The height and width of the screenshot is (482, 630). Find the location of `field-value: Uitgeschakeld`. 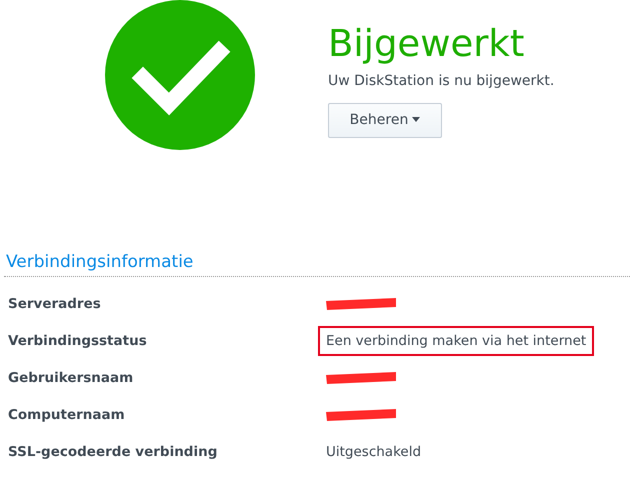

field-value: Uitgeschakeld is located at coordinates (374, 452).